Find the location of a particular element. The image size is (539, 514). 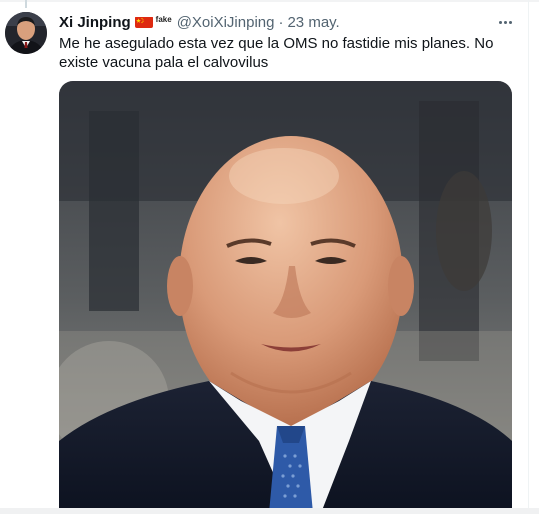

window-top-edge is located at coordinates (269, 1).